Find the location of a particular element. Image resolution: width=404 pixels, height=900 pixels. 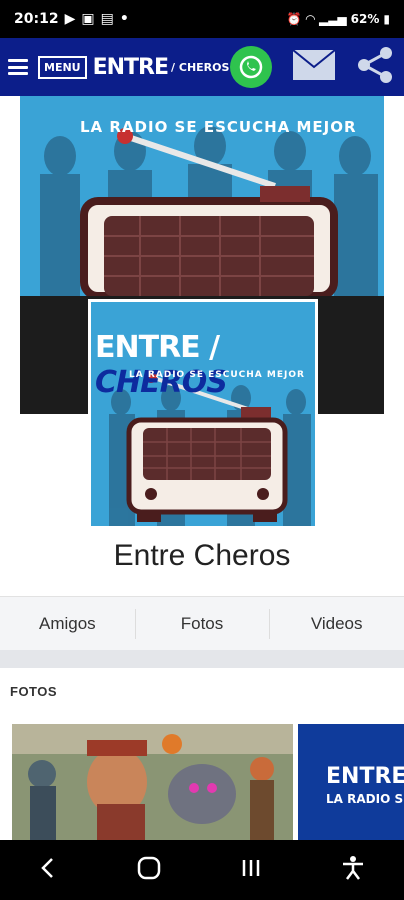

battery-icon: ▮ is located at coordinates (386, 19).